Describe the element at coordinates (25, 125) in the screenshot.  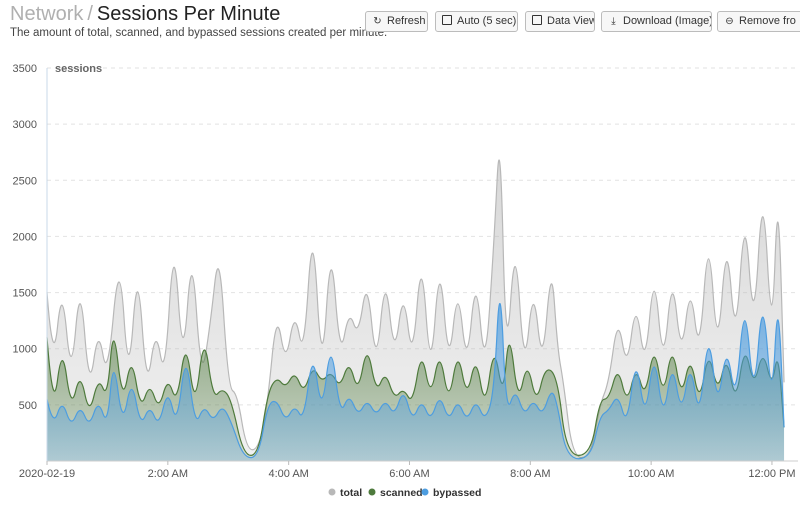
I see `y-tick-label: 3000` at that location.